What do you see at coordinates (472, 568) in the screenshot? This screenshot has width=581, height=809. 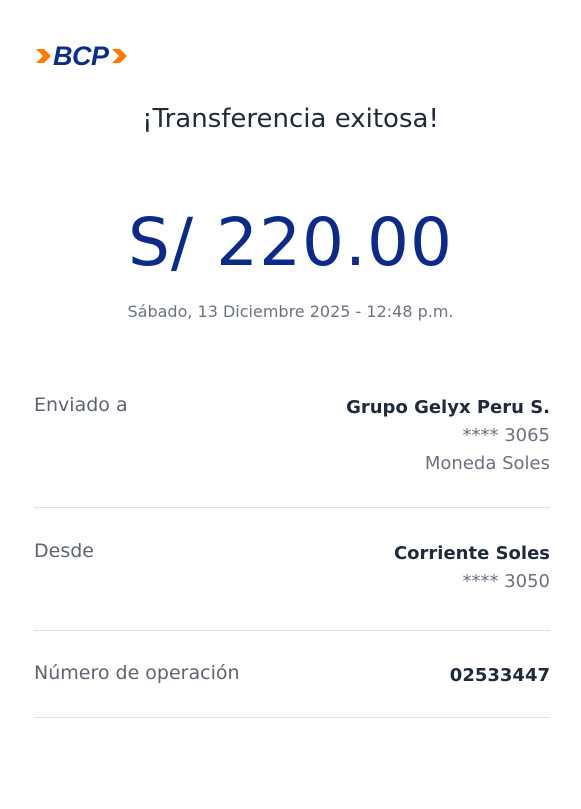 I see `from-values: Corriente Soles **** 3050` at bounding box center [472, 568].